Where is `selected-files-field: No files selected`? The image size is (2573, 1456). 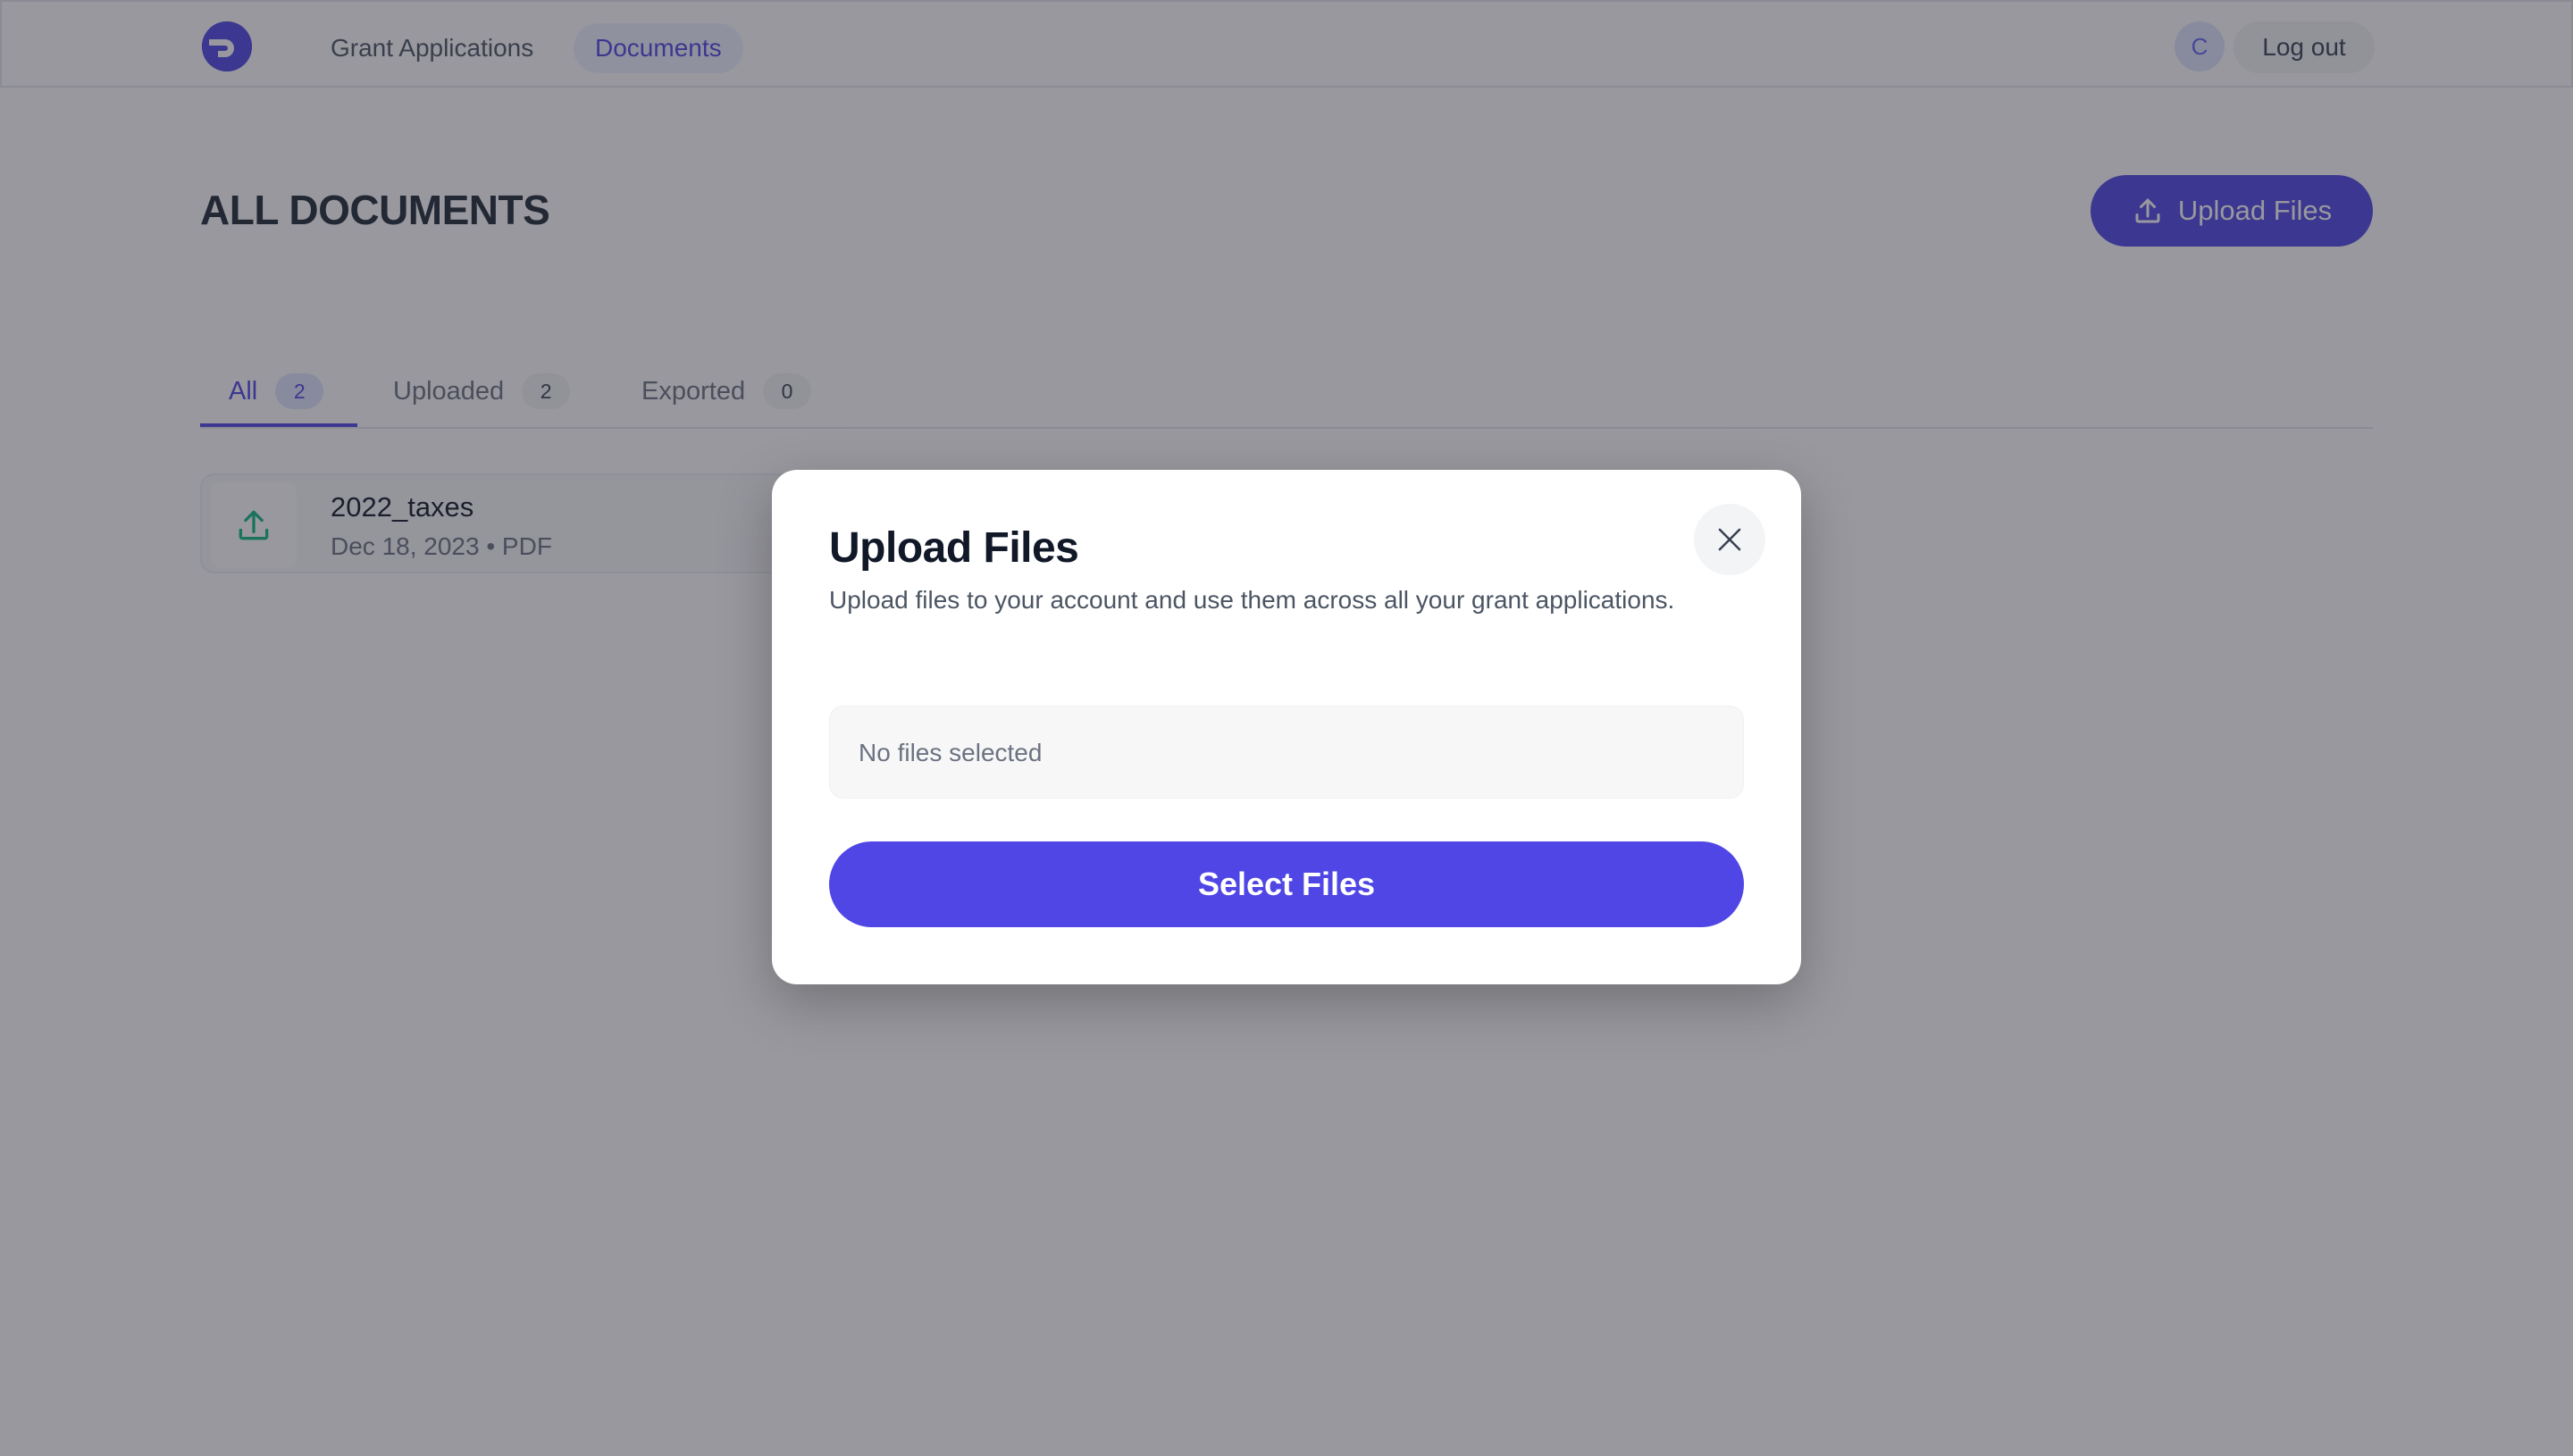
selected-files-field: No files selected is located at coordinates (1286, 752).